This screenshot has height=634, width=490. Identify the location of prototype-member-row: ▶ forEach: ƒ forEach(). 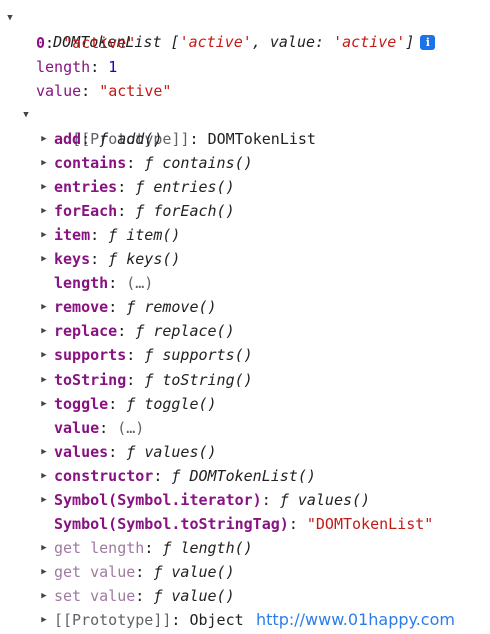
(136, 211).